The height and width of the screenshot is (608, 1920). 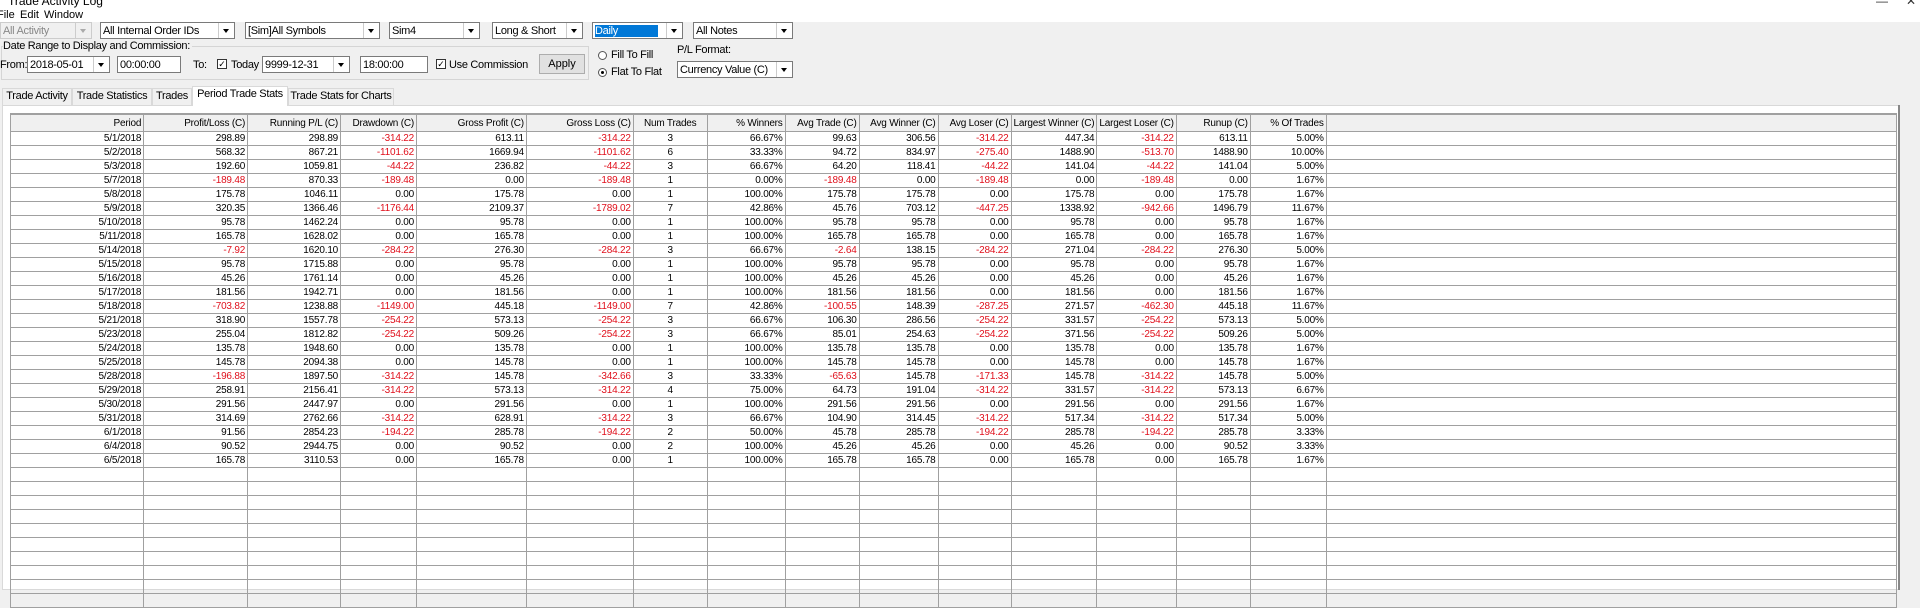 I want to click on notes-value: All Notes, so click(x=717, y=31).